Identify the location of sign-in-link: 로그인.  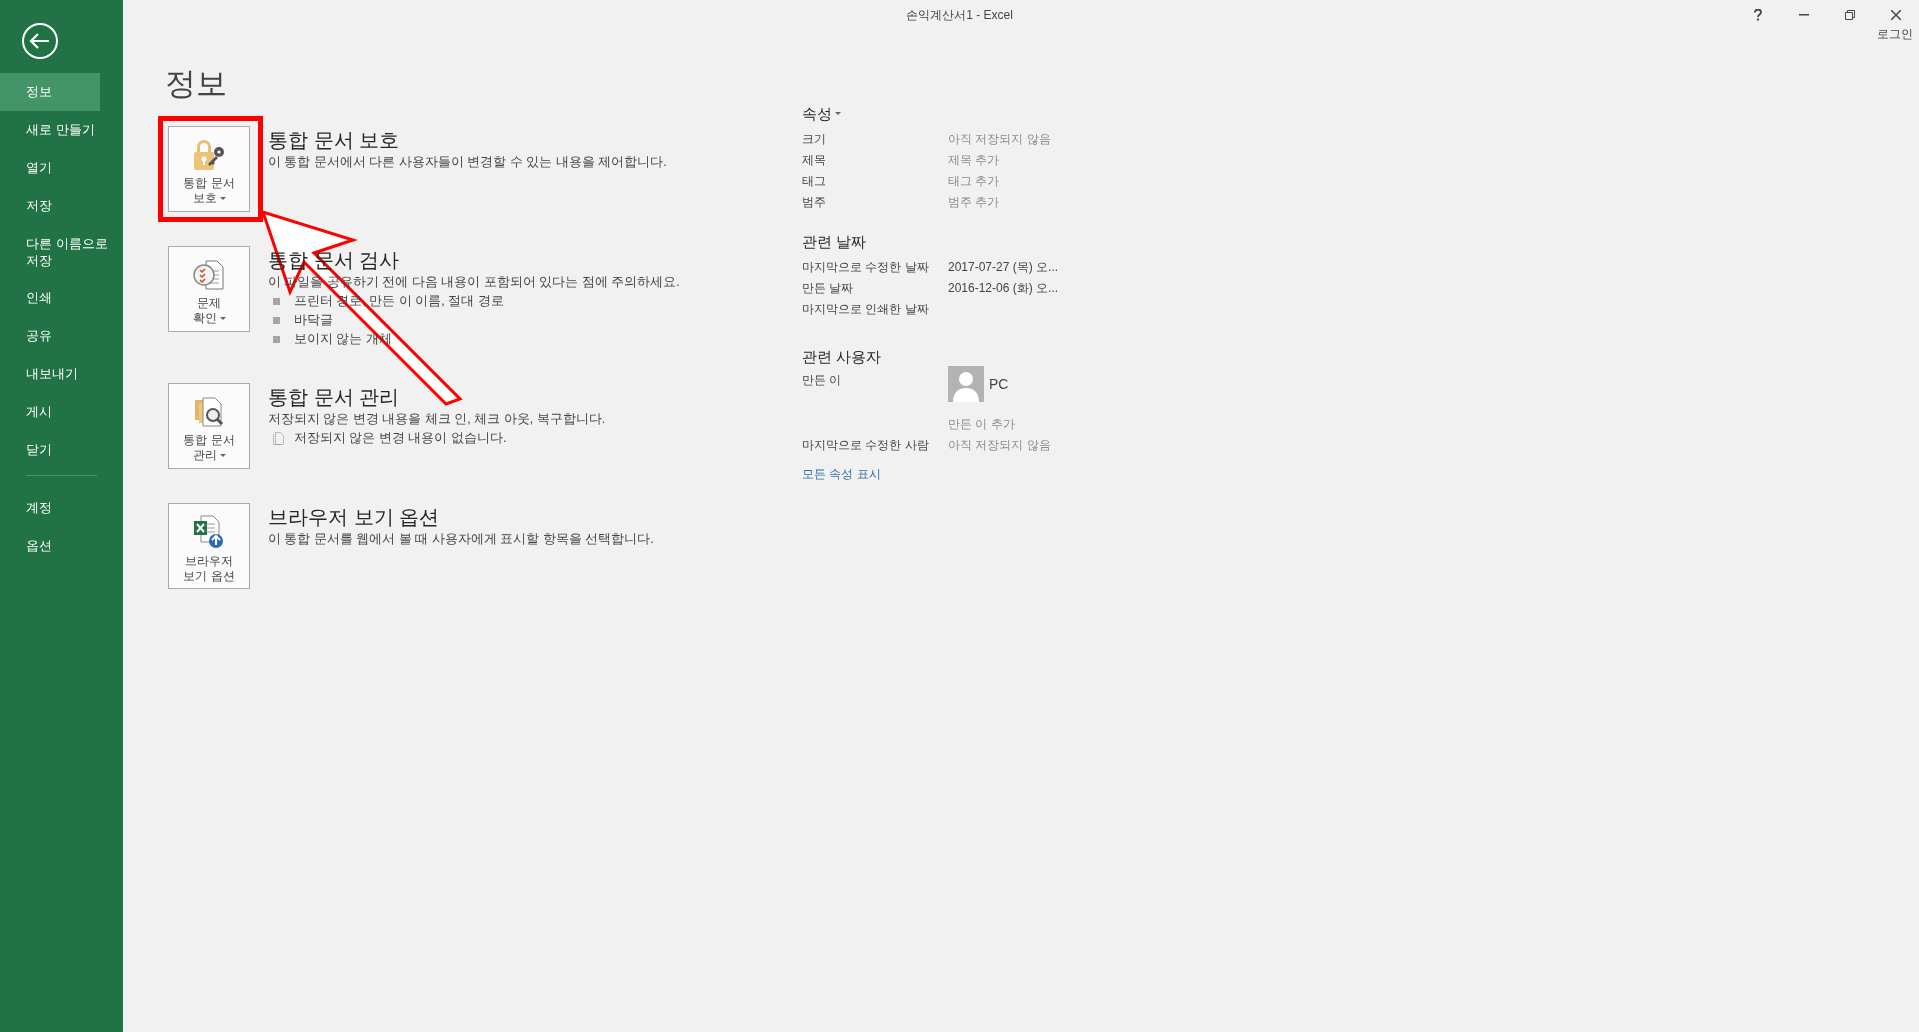
(1895, 34).